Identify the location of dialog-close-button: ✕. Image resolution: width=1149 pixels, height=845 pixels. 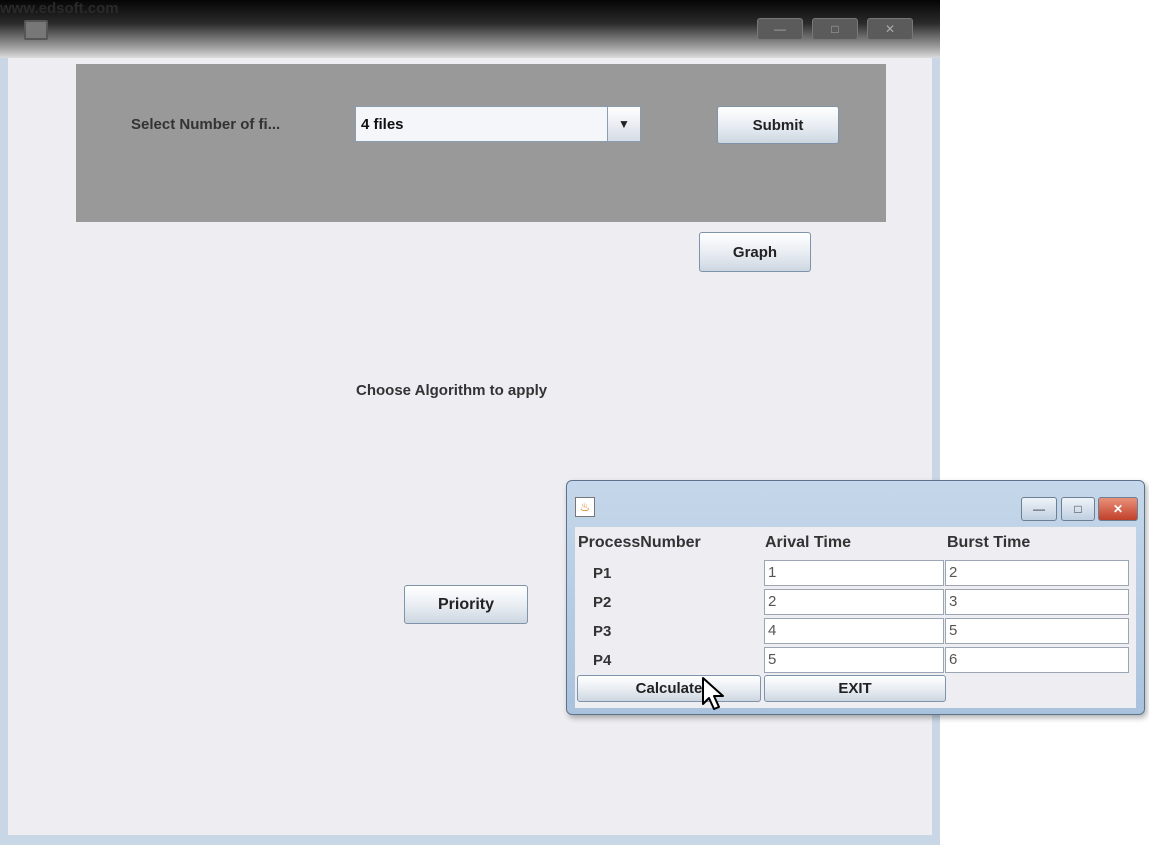
(1118, 509).